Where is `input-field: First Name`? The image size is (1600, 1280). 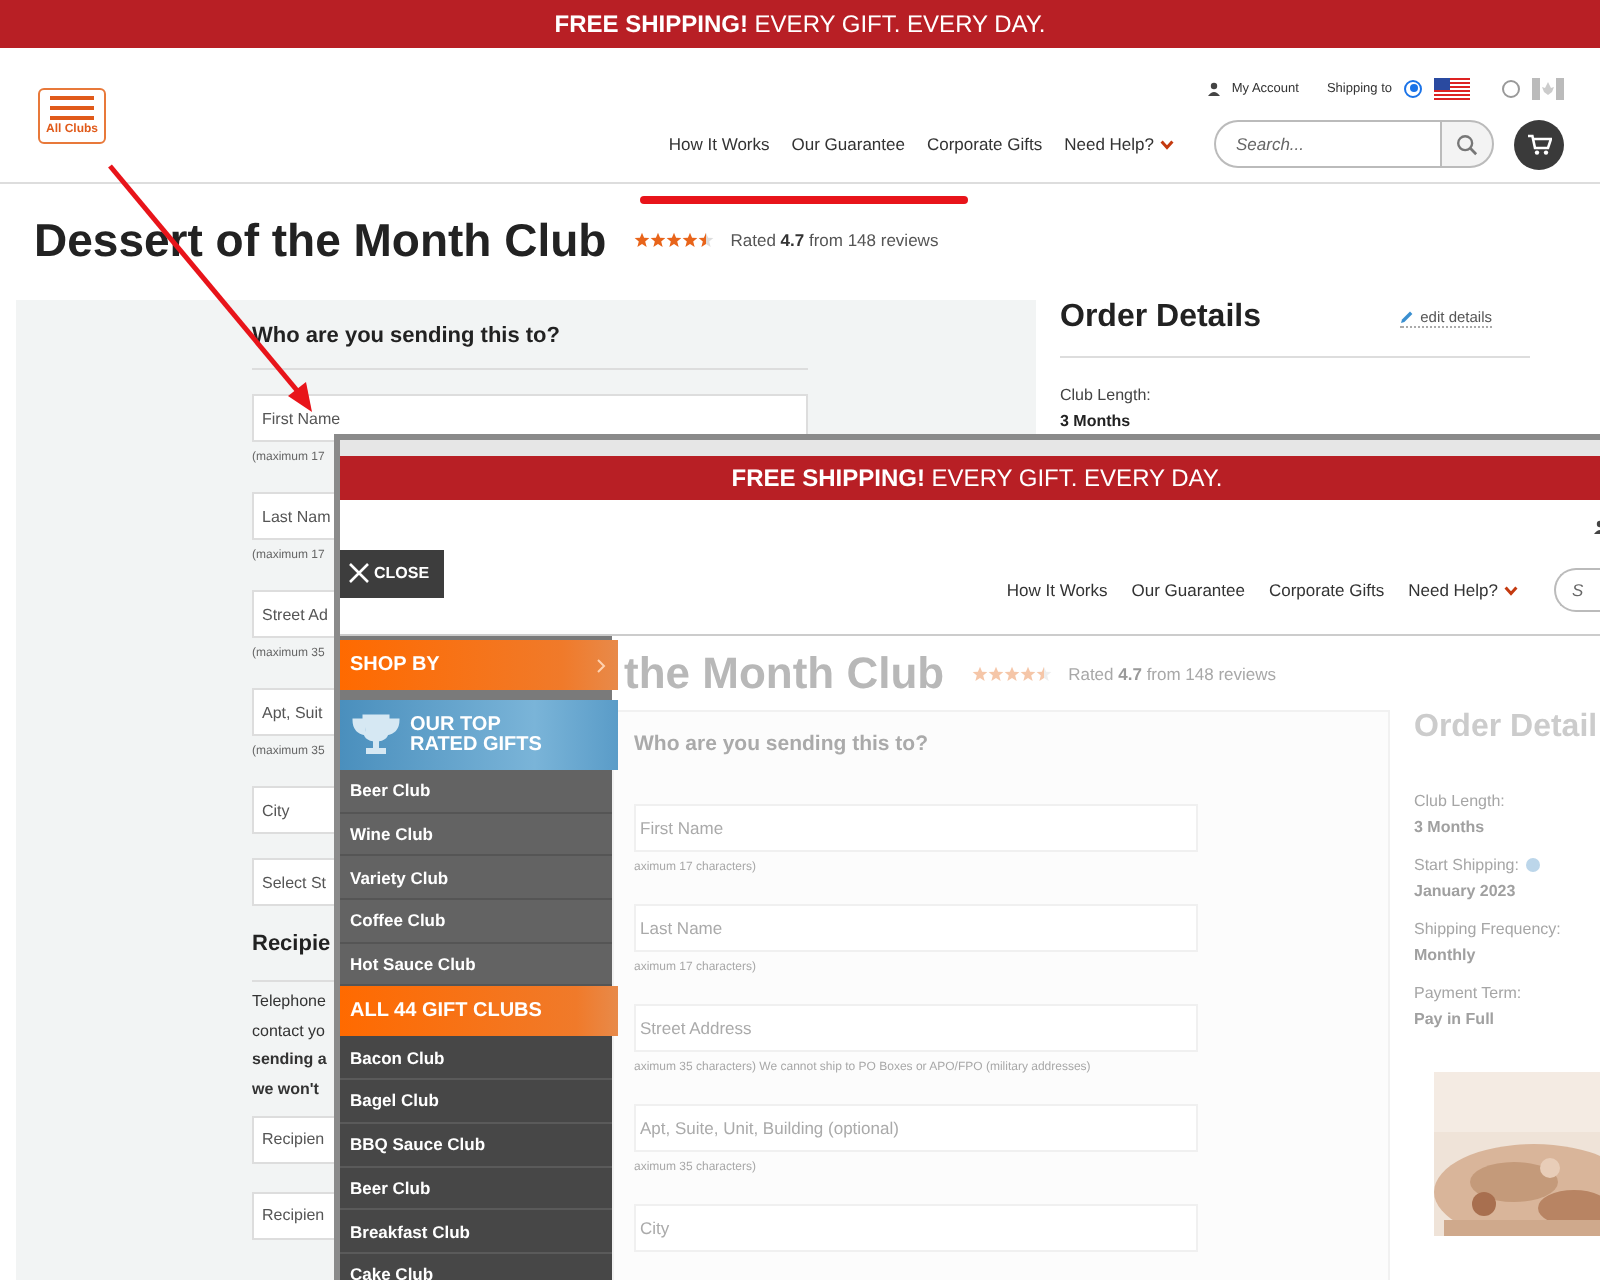
input-field: First Name is located at coordinates (916, 828).